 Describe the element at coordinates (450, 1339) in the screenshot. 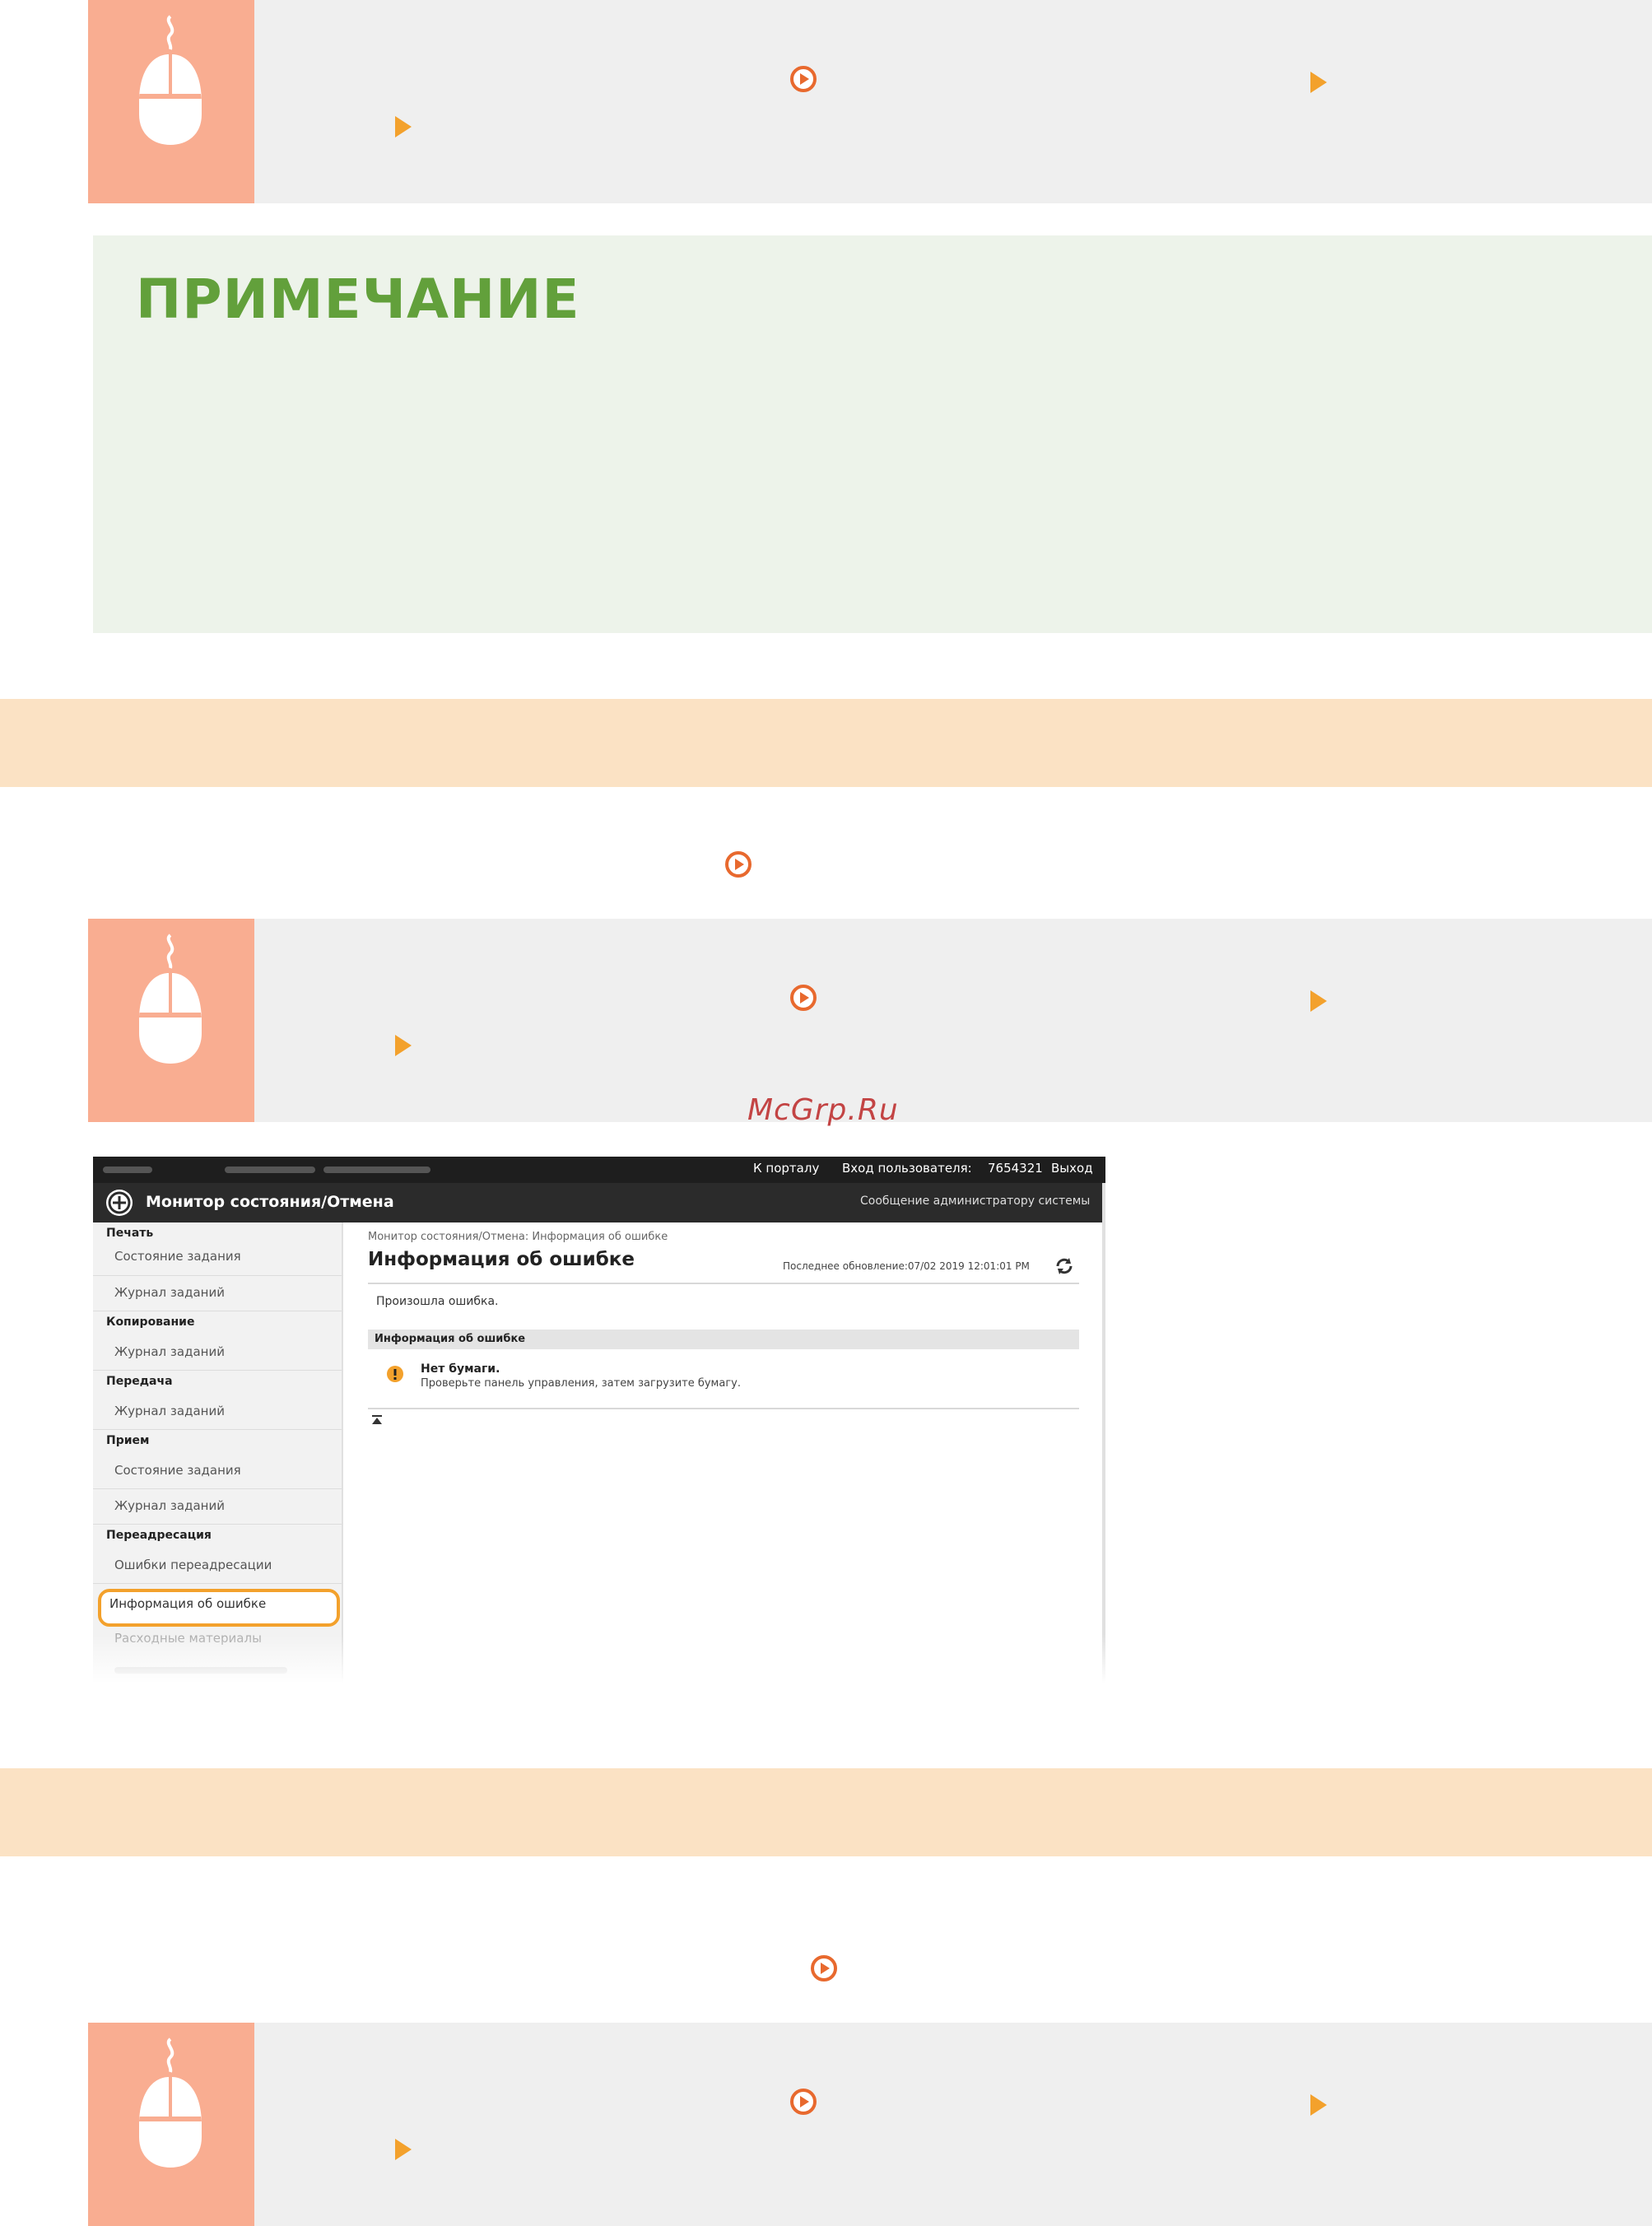

I see `section-header: Информация об ошибке` at that location.